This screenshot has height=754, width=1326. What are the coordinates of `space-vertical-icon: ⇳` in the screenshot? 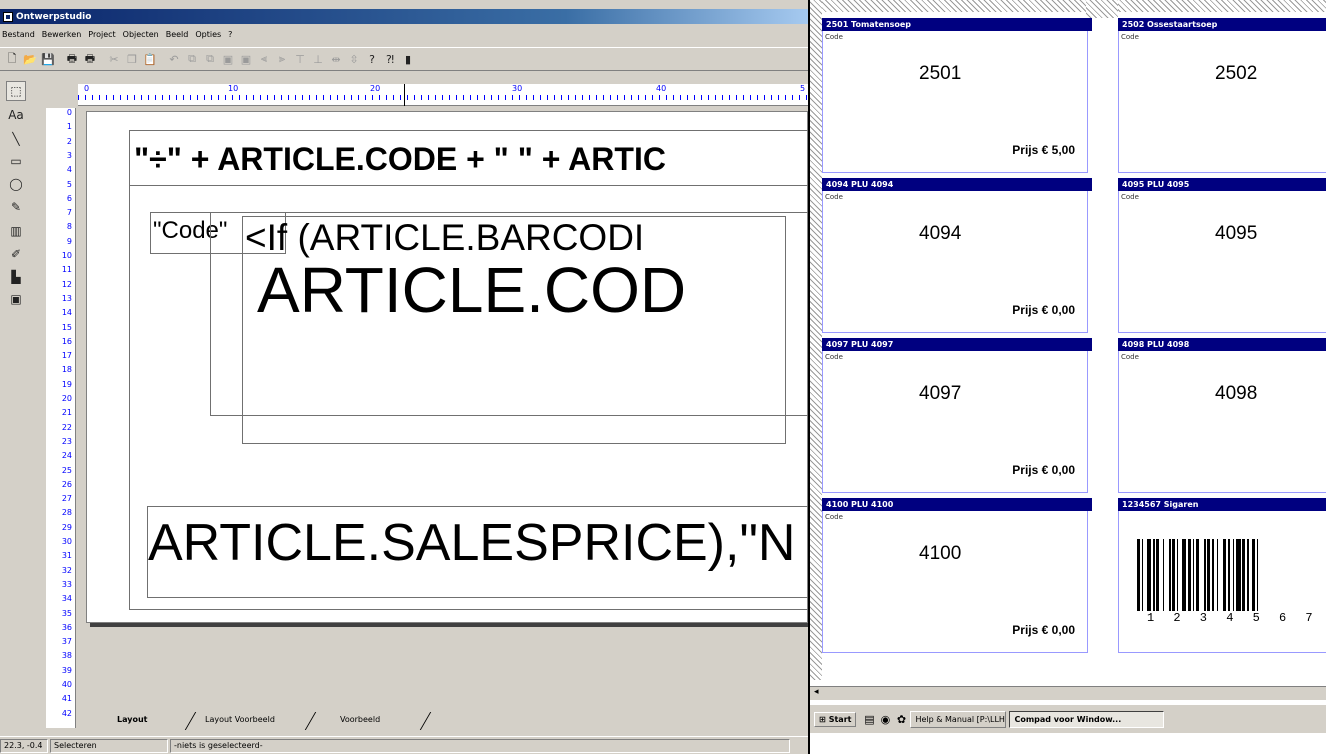 It's located at (354, 59).